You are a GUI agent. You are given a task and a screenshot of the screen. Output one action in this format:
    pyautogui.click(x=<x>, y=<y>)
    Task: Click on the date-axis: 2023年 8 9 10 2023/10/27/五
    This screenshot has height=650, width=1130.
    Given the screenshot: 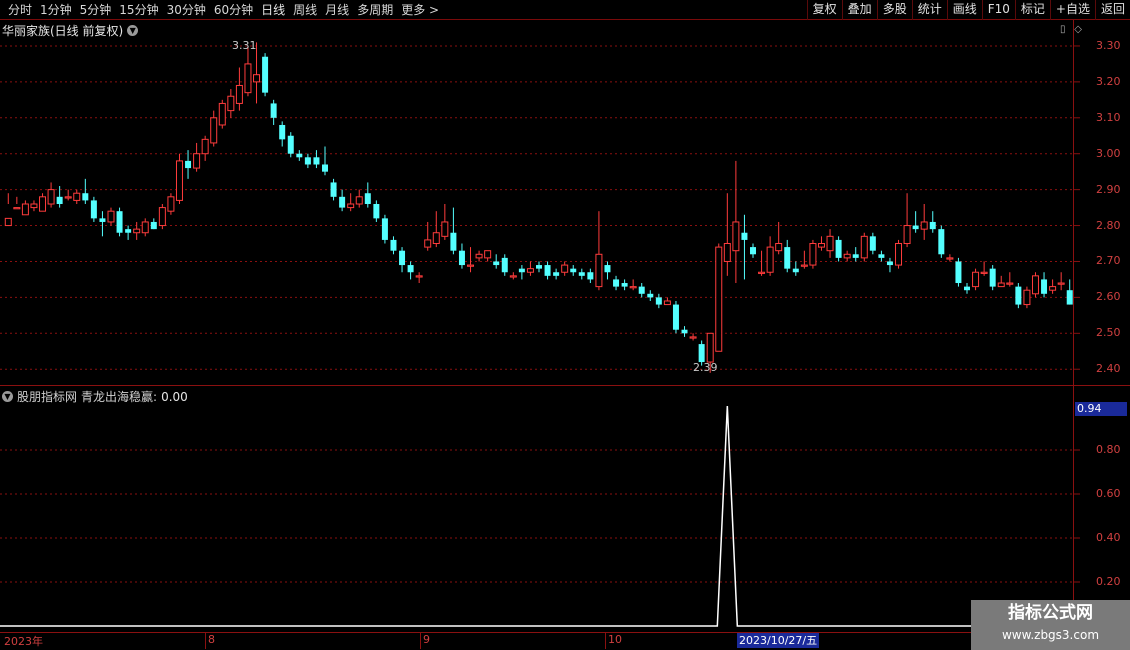 What is the action you would take?
    pyautogui.click(x=565, y=641)
    